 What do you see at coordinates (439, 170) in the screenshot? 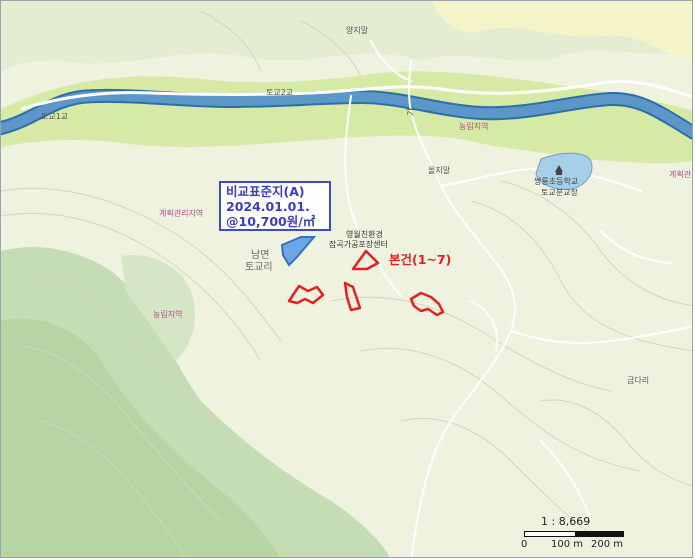
I see `label-olchimal: 올지말` at bounding box center [439, 170].